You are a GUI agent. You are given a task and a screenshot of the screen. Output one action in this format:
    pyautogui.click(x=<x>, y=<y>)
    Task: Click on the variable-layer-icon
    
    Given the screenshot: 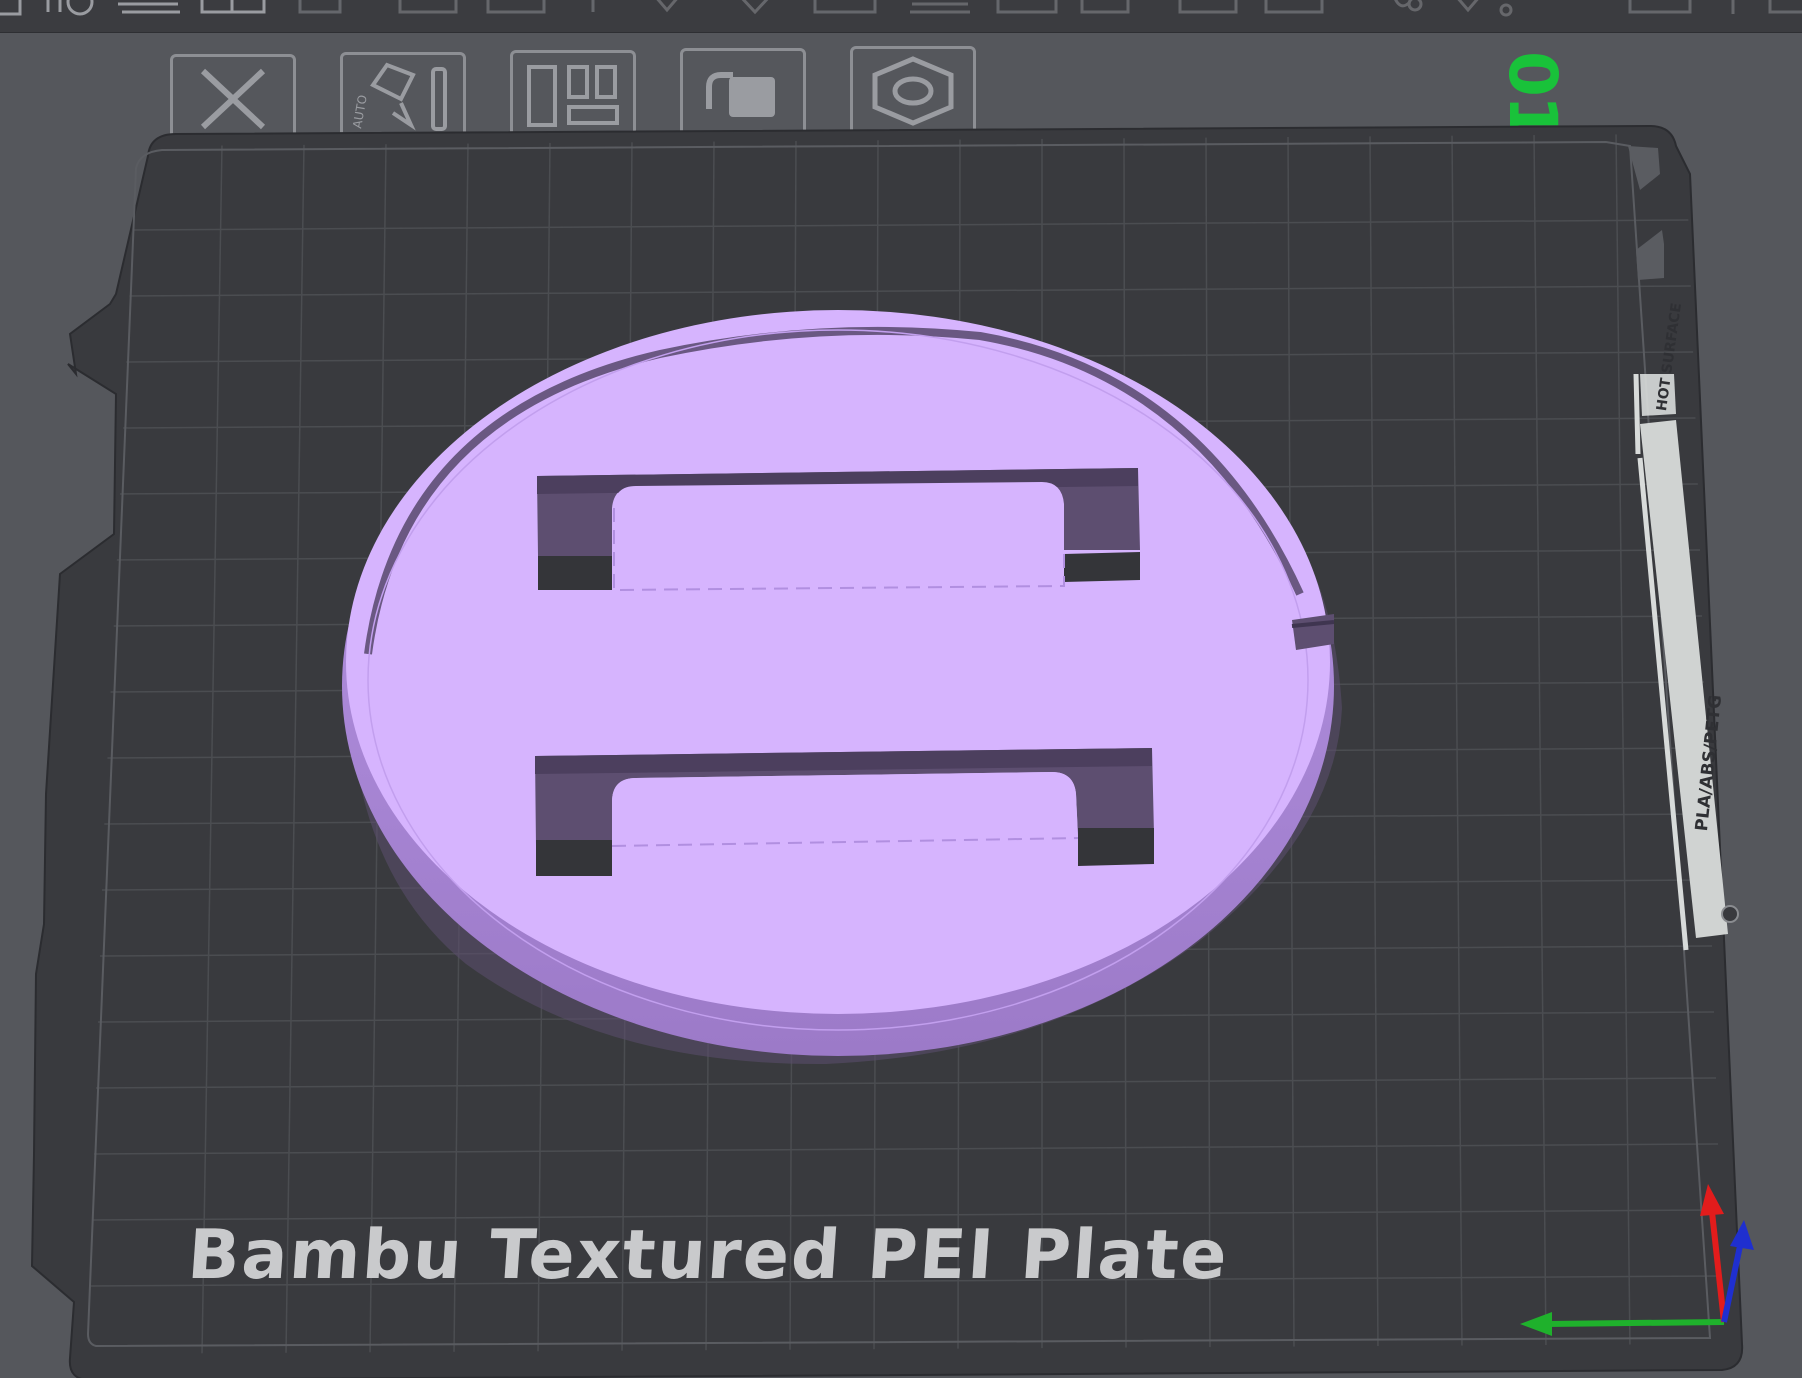 What is the action you would take?
    pyautogui.click(x=1715, y=7)
    